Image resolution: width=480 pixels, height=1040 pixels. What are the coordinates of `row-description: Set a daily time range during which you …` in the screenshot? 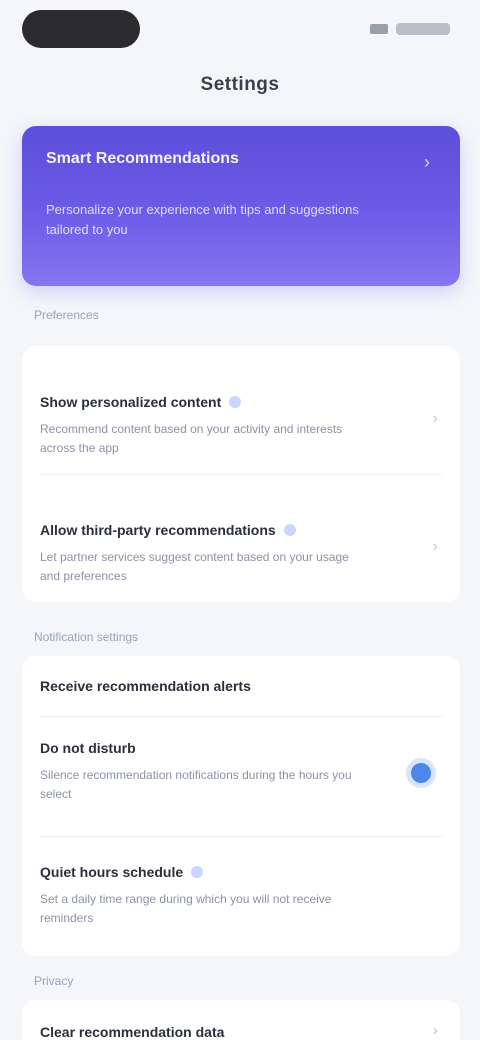 It's located at (186, 908).